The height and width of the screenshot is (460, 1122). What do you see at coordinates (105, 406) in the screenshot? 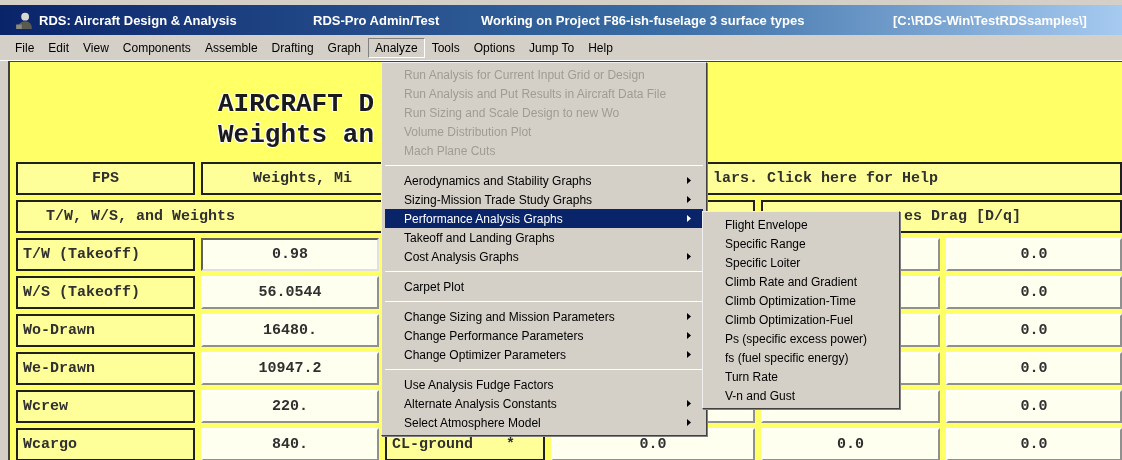
I see `row-label: Wcrew` at bounding box center [105, 406].